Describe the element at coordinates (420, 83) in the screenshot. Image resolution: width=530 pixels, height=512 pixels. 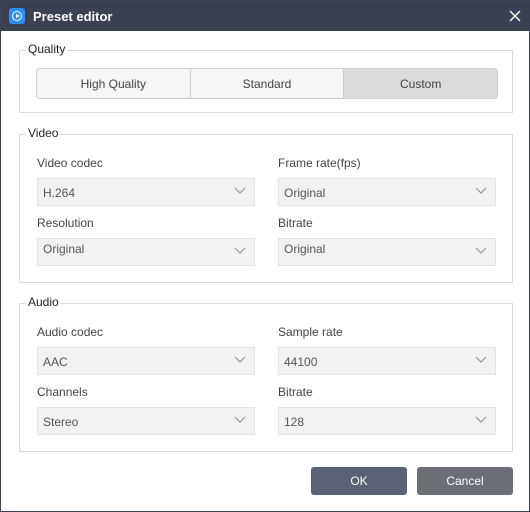
I see `quality-option-custom: Custom` at that location.